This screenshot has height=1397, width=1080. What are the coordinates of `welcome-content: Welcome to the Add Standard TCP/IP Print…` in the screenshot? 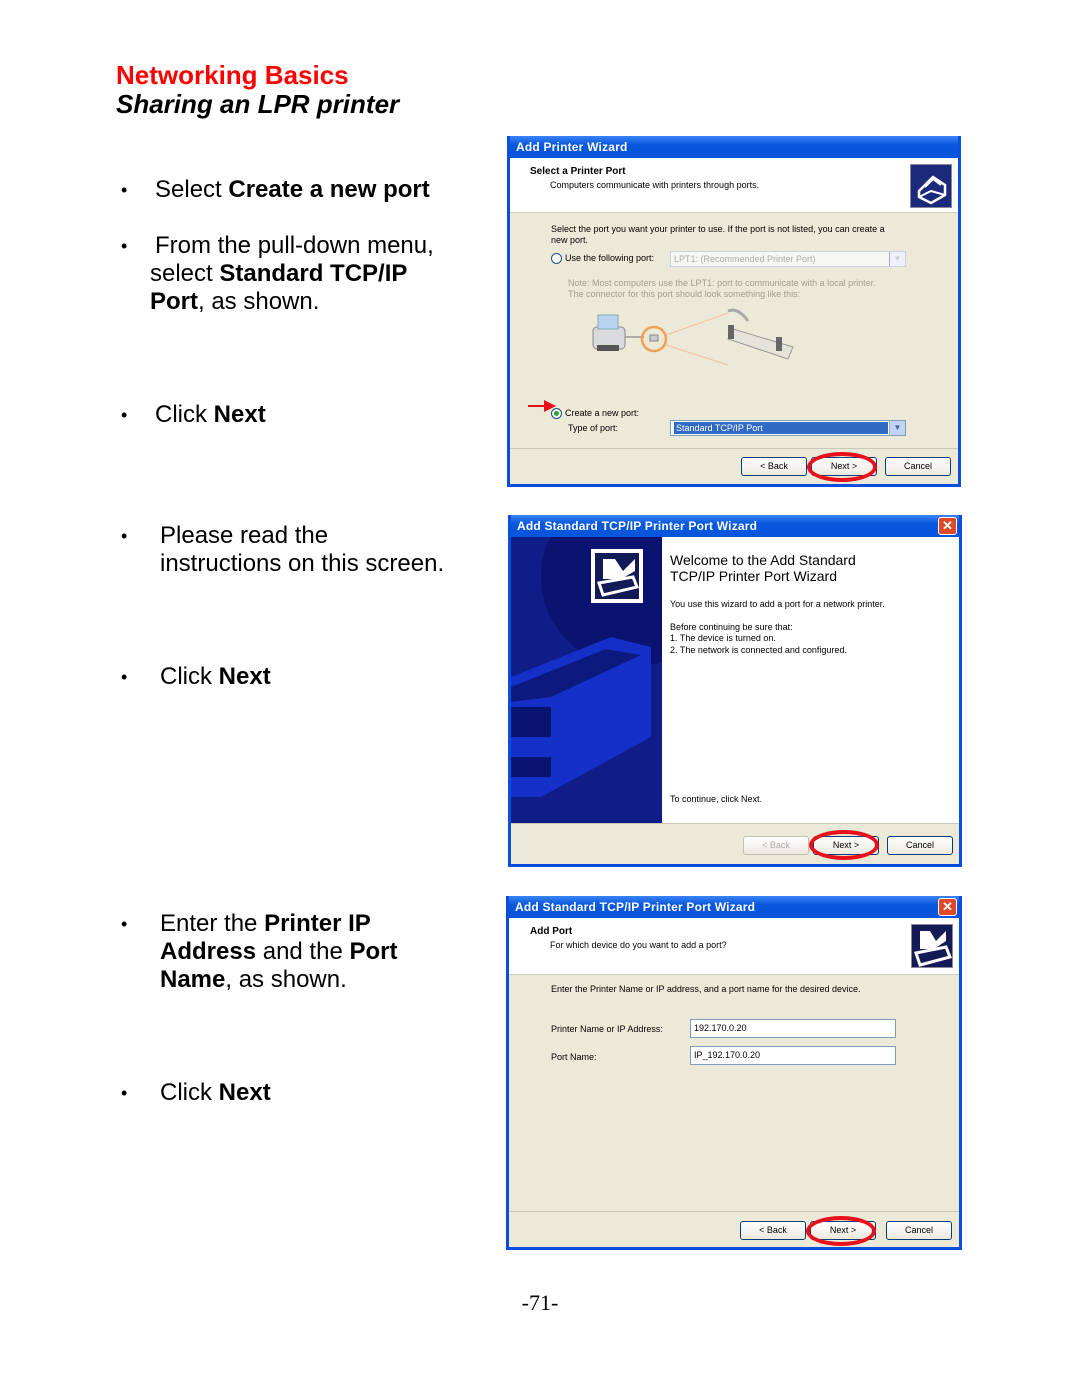 It's located at (810, 680).